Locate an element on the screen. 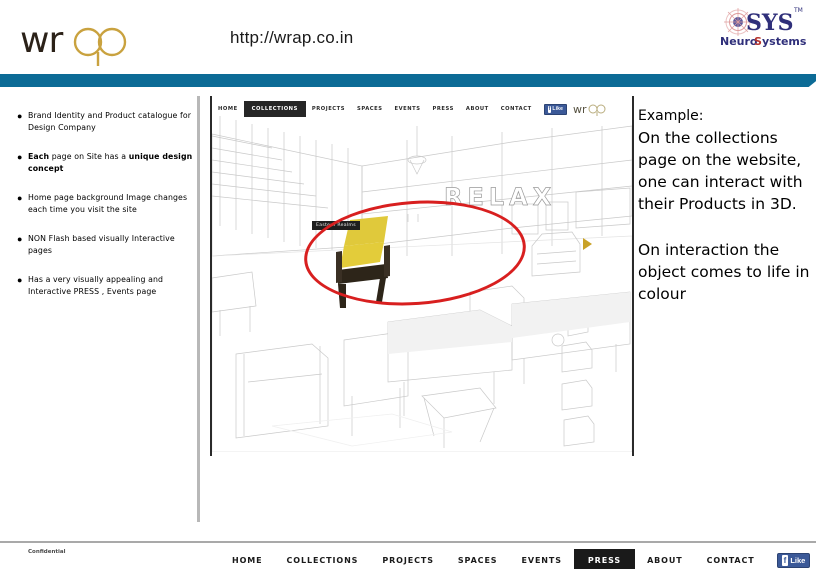 The width and height of the screenshot is (816, 569). site-nav-item-press: PRESS is located at coordinates (443, 109).